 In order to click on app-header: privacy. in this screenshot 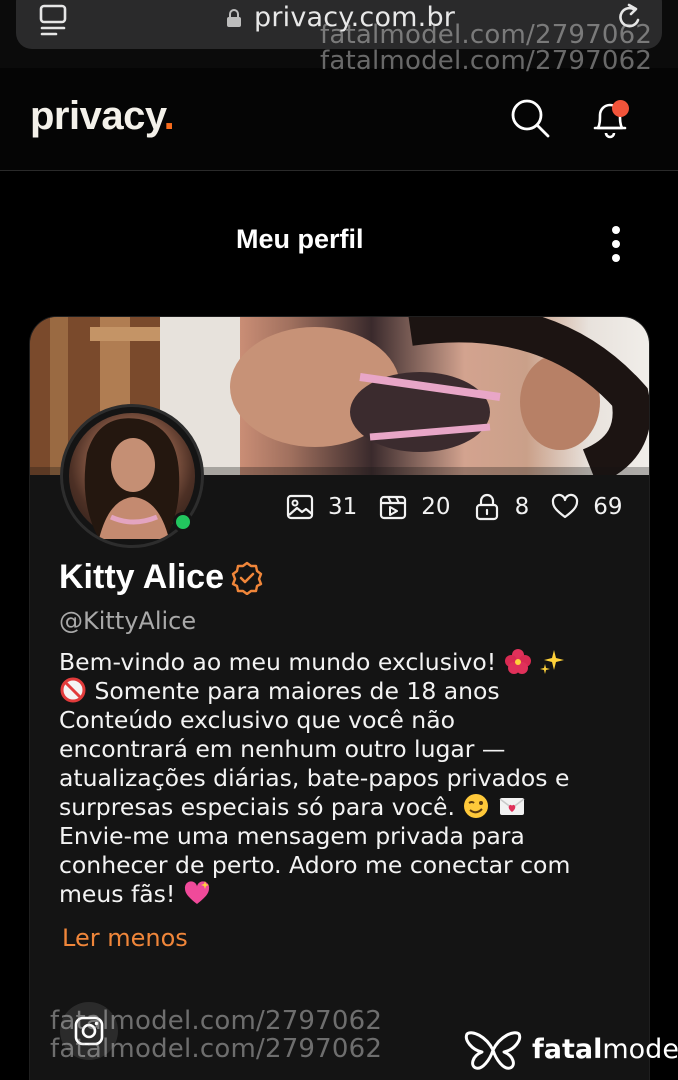, I will do `click(339, 119)`.